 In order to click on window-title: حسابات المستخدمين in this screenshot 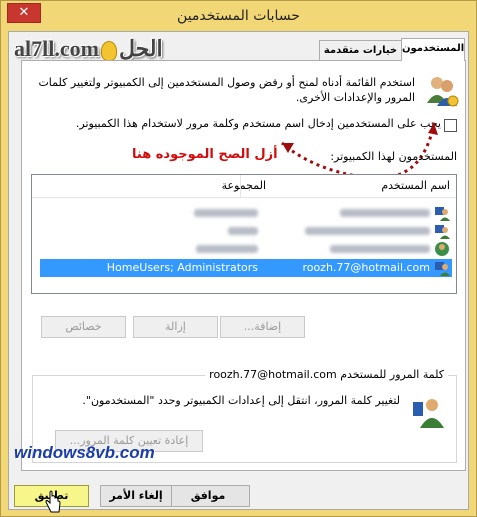, I will do `click(238, 16)`.